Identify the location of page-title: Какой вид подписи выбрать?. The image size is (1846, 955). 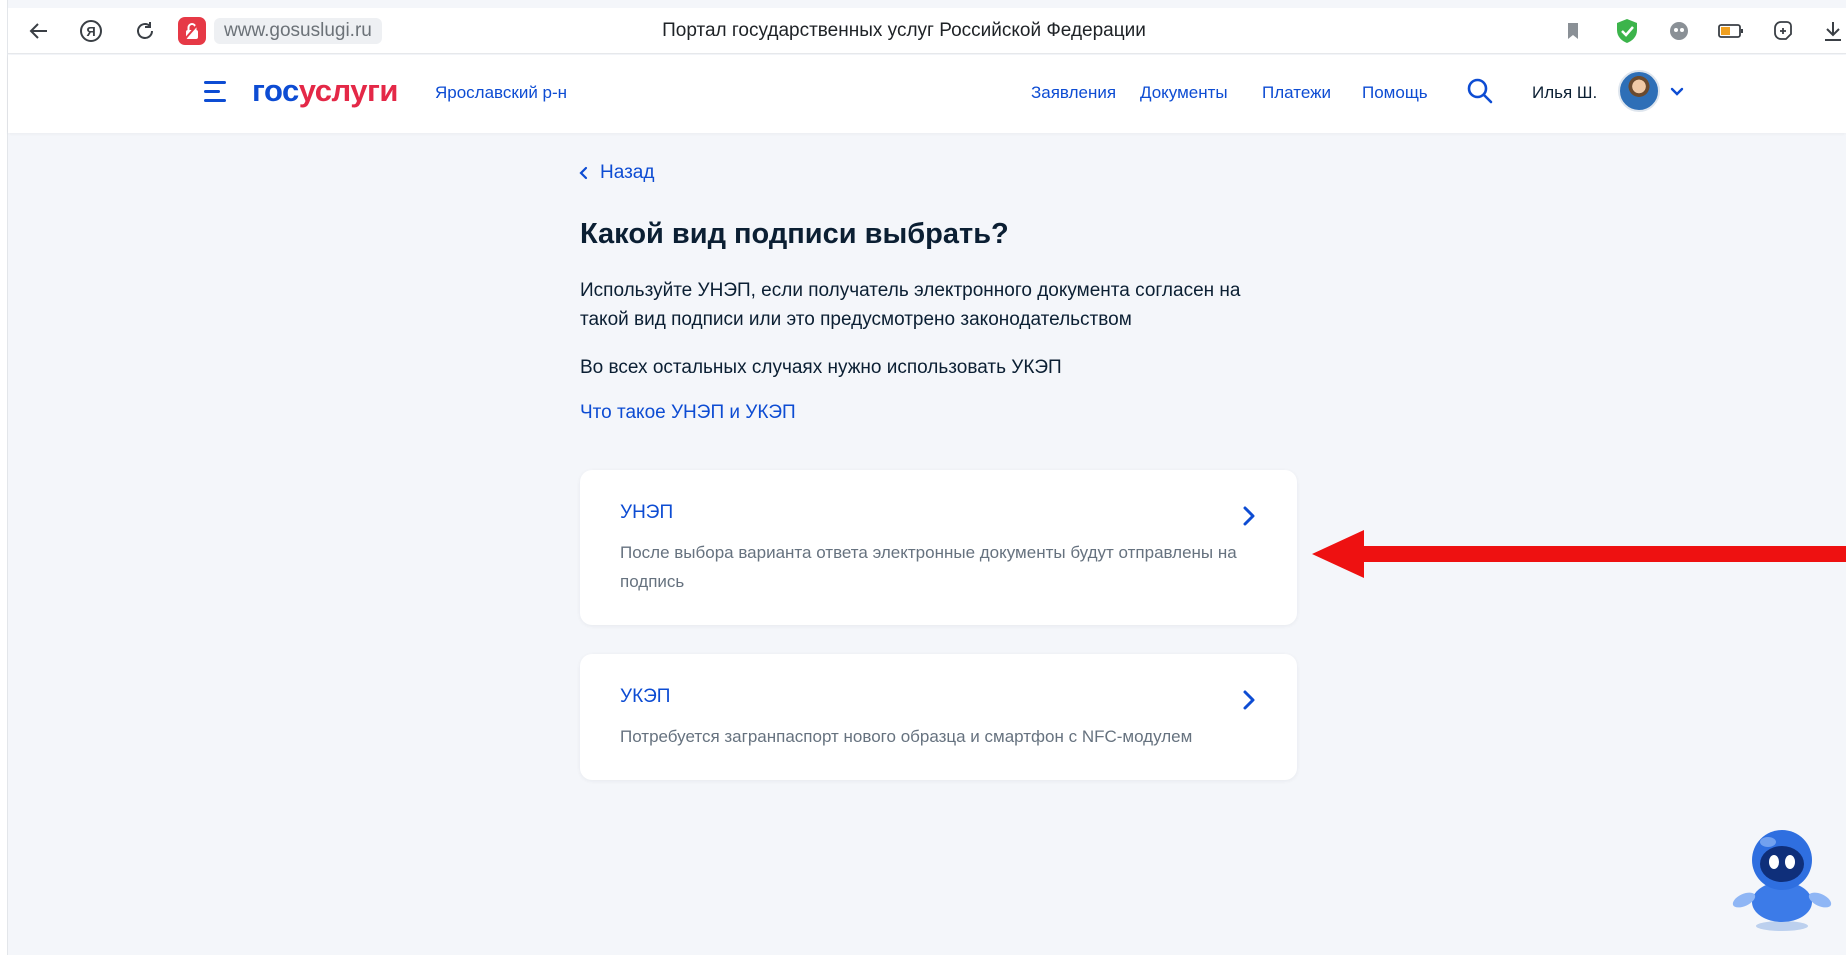
(794, 234).